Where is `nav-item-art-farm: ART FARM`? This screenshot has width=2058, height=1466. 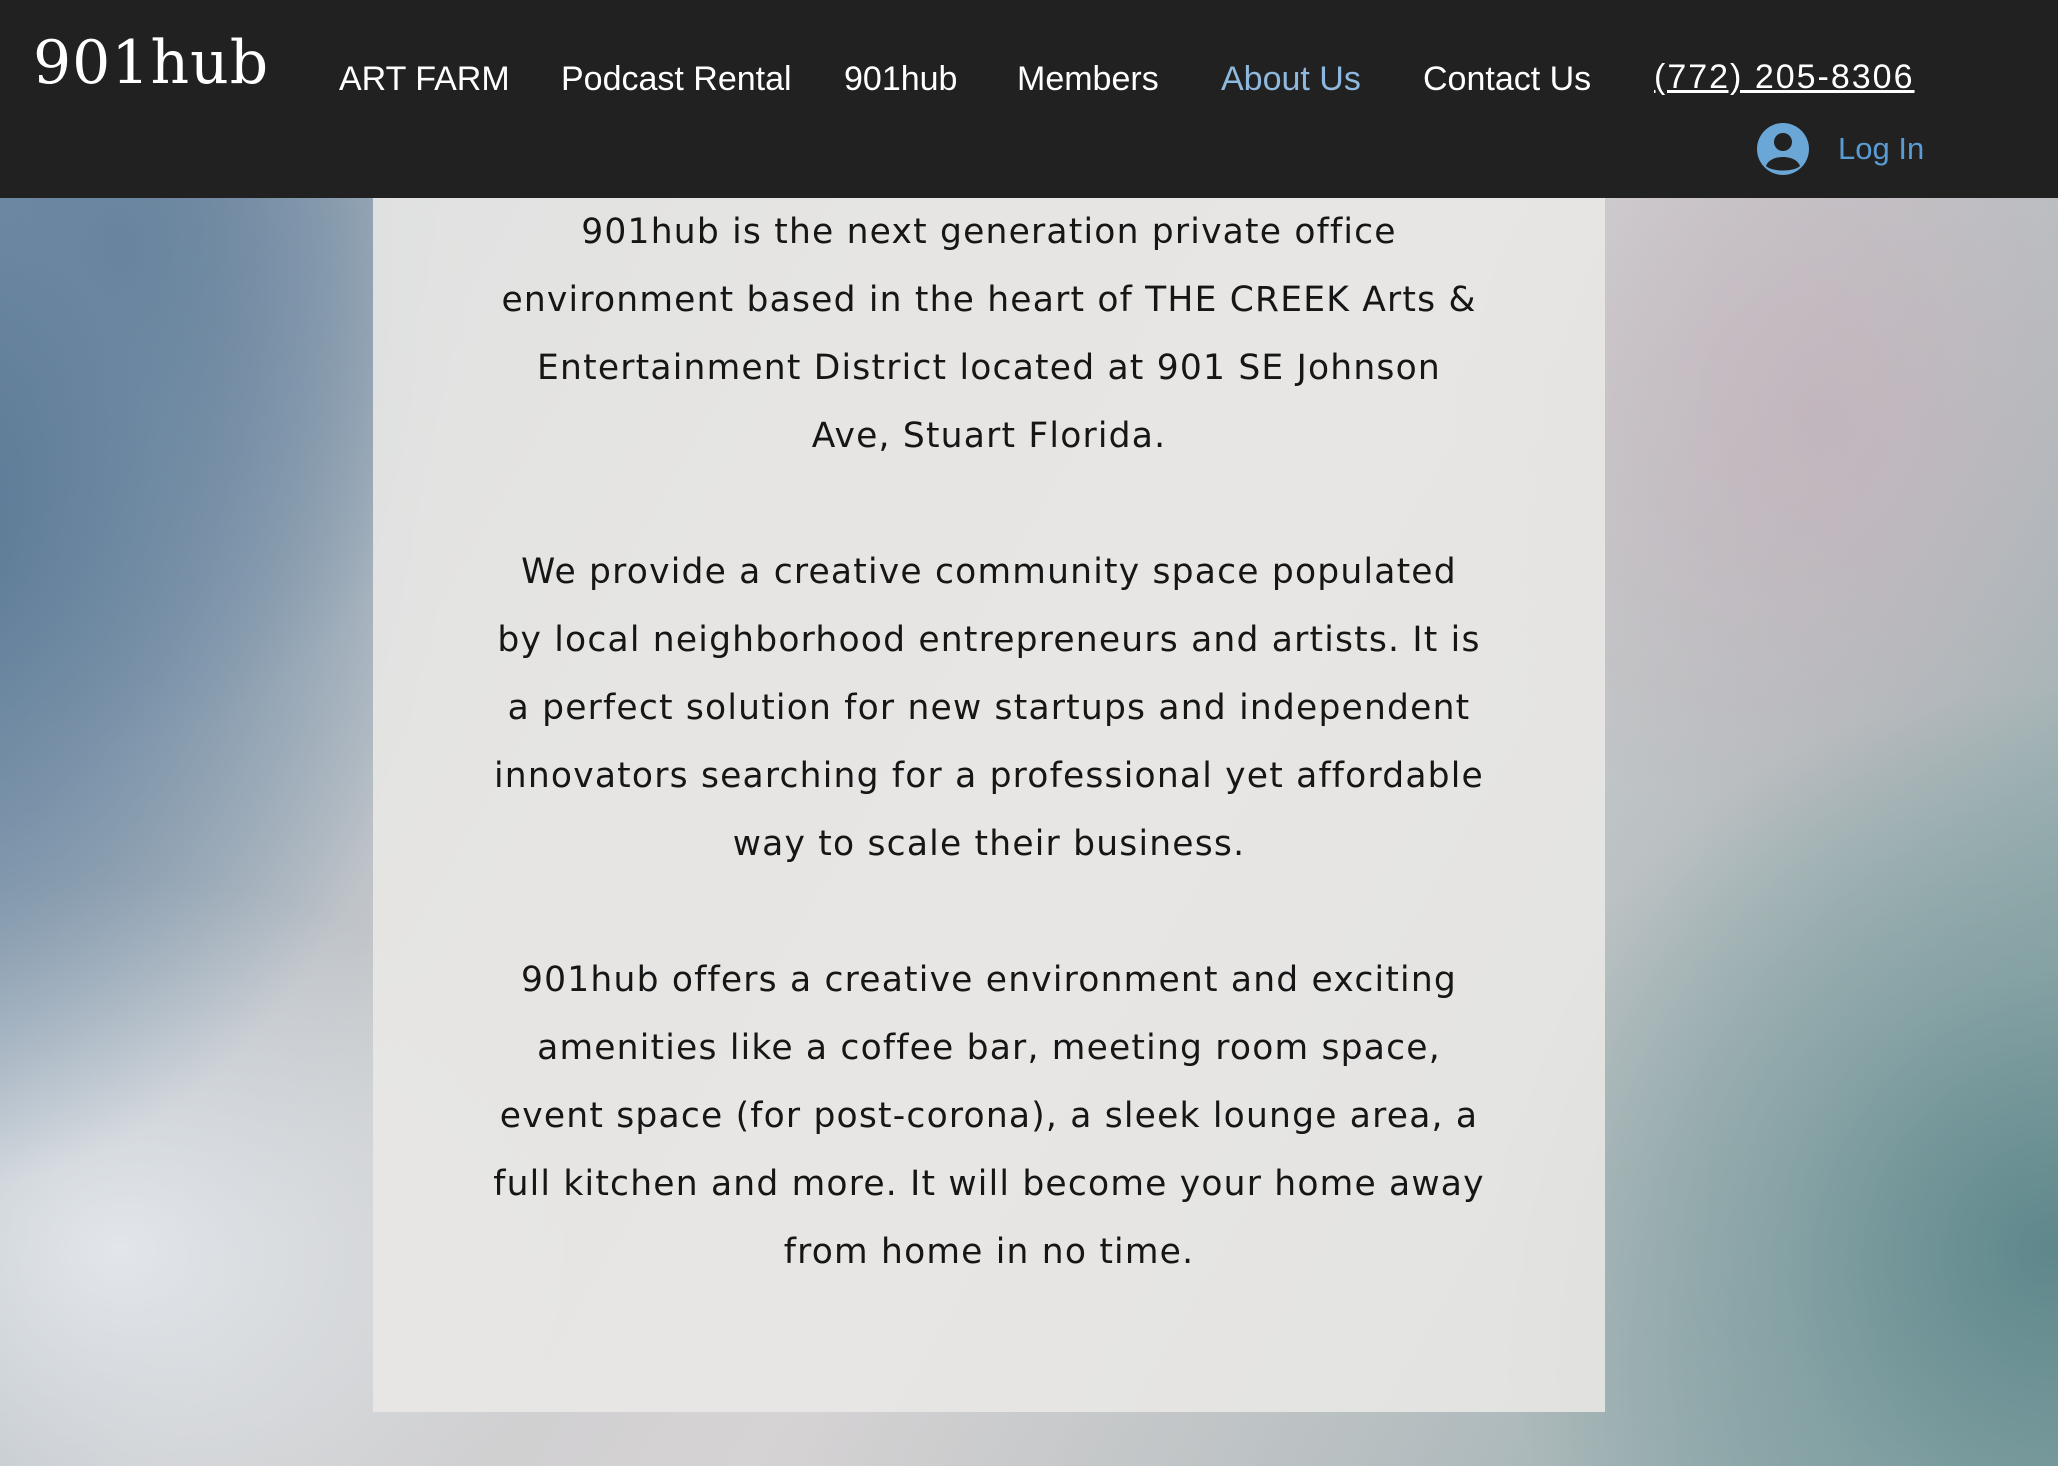
nav-item-art-farm: ART FARM is located at coordinates (424, 79).